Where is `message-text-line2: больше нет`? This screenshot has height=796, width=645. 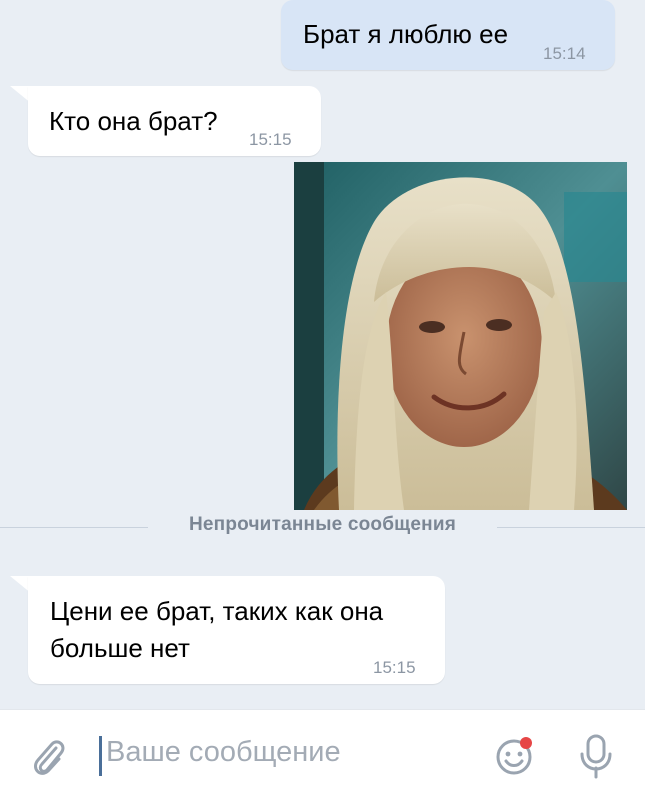
message-text-line2: больше нет is located at coordinates (120, 648).